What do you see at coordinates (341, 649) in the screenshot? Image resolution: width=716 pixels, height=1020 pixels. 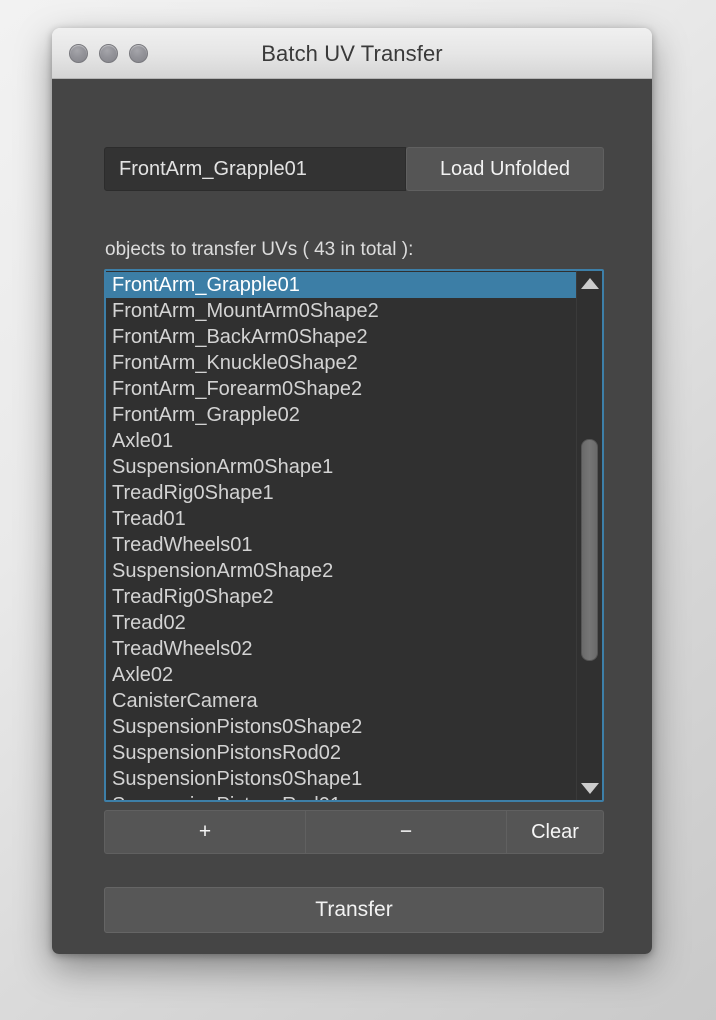 I see `list-item: TreadWheels02` at bounding box center [341, 649].